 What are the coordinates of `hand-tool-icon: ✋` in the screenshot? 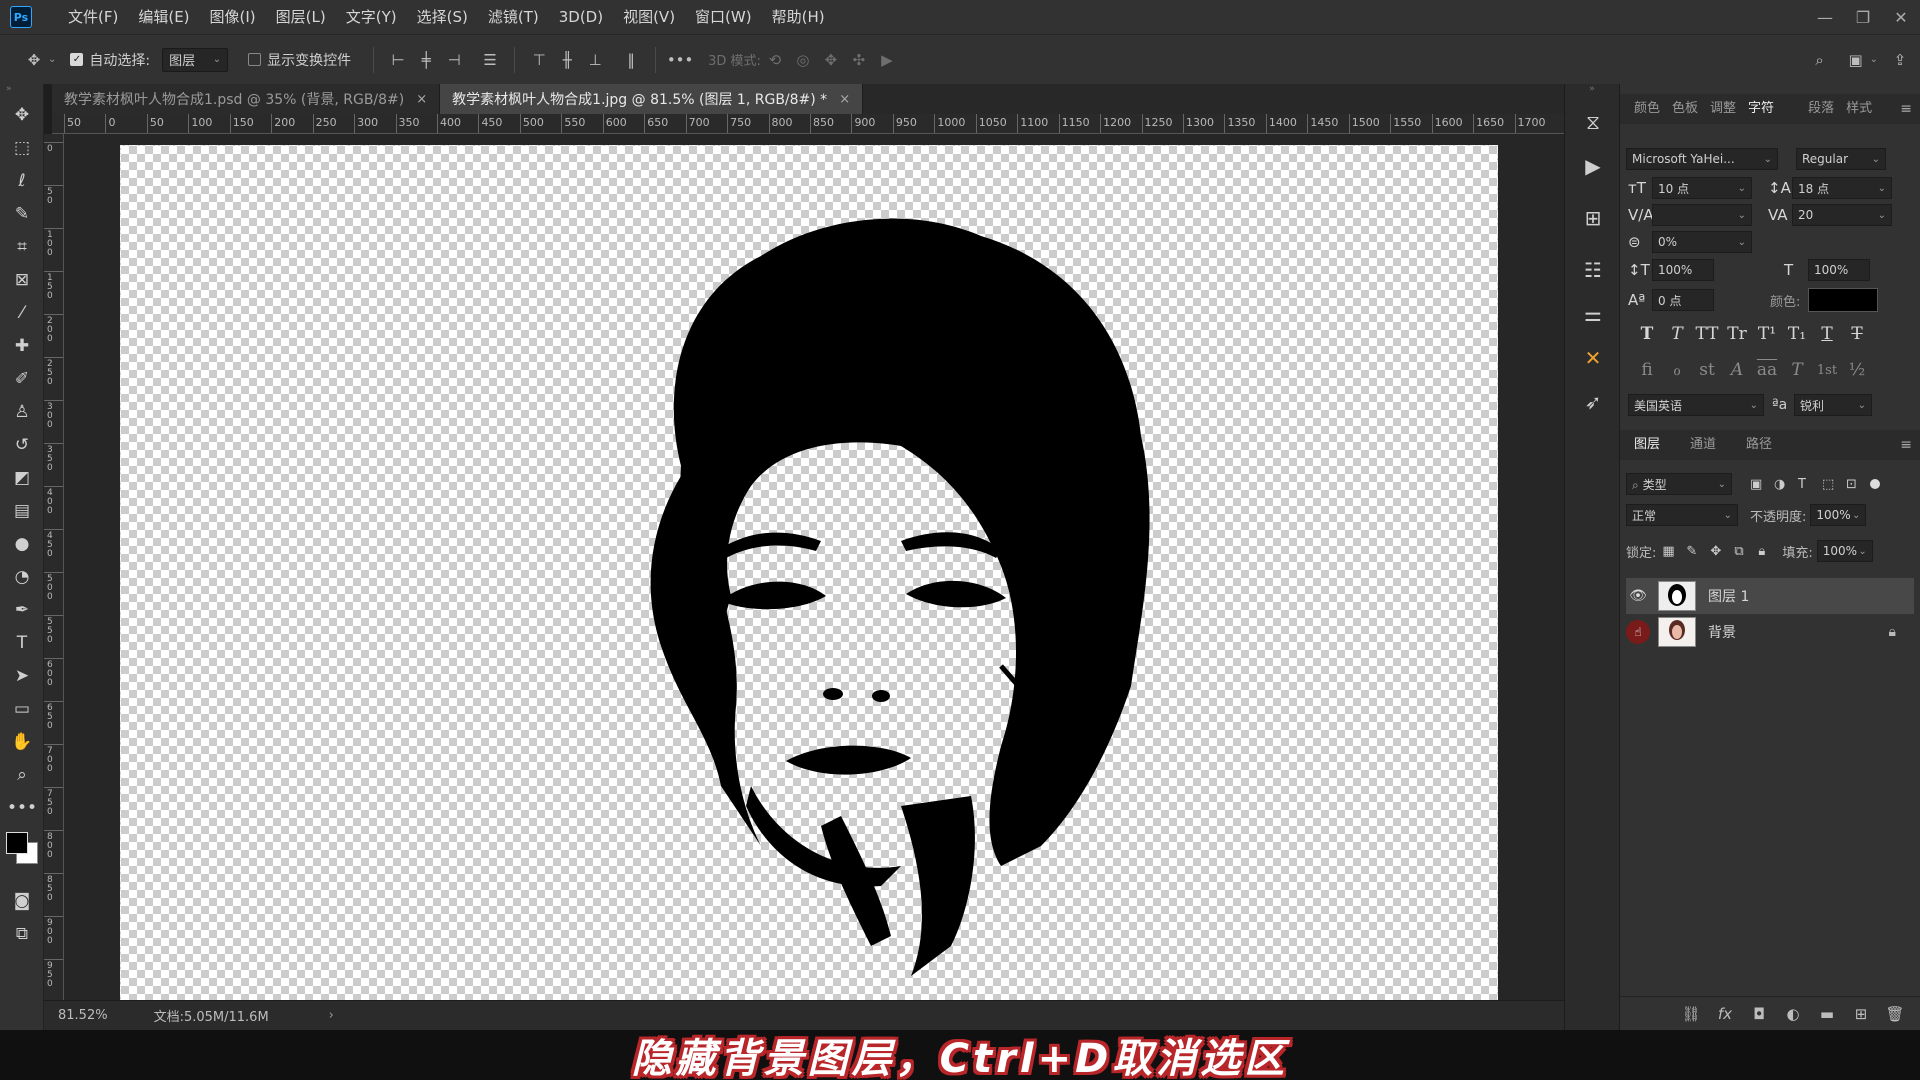 It's located at (22, 741).